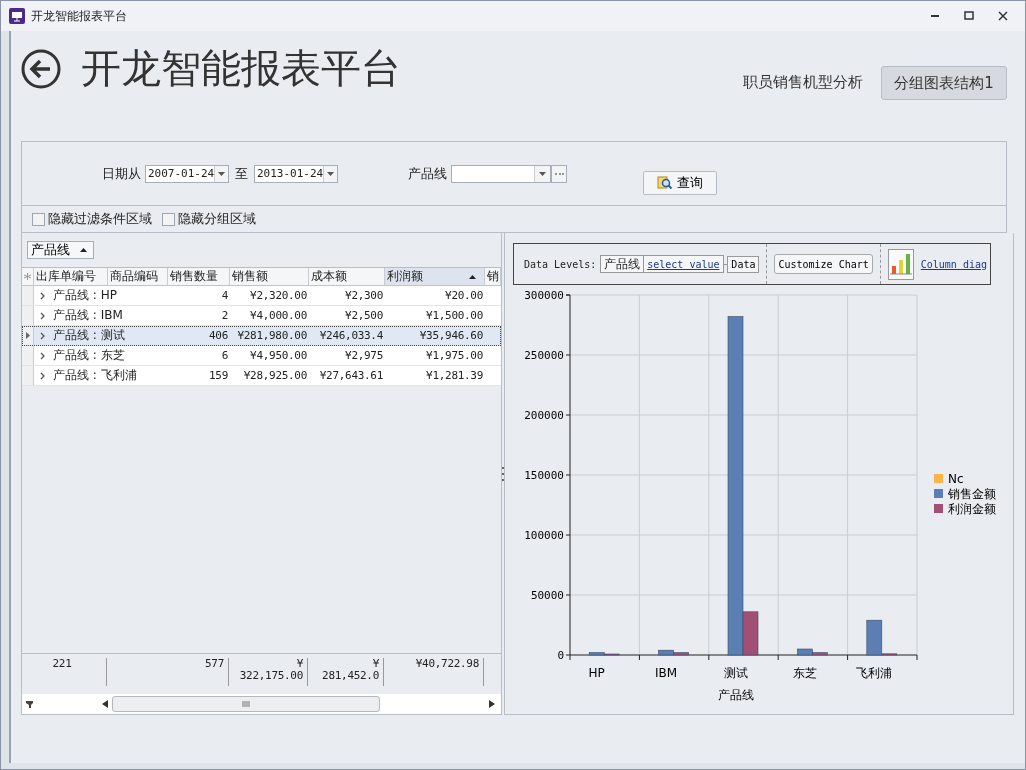  I want to click on search-icon, so click(665, 182).